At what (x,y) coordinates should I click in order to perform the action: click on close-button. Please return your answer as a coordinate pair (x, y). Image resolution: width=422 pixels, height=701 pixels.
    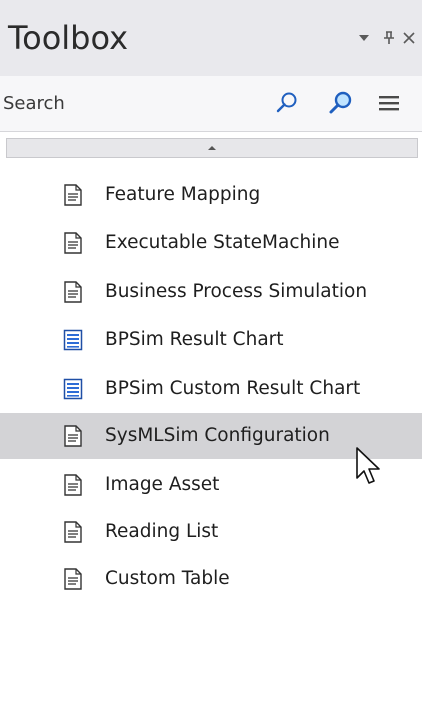
    Looking at the image, I should click on (409, 38).